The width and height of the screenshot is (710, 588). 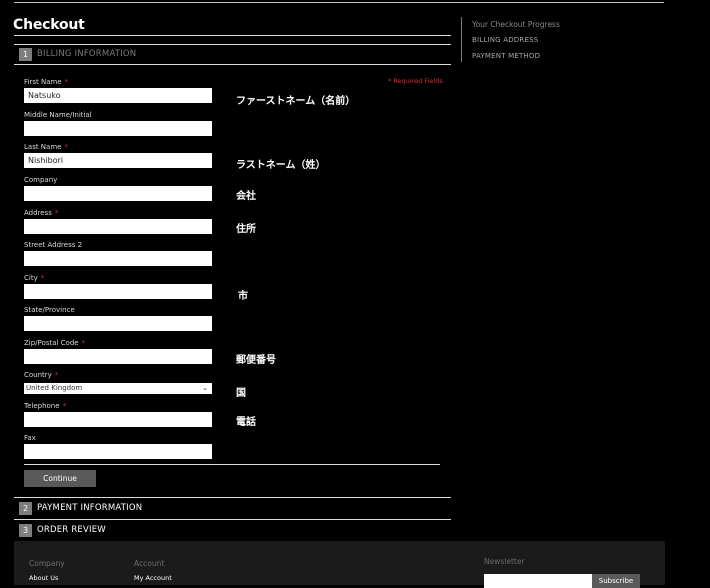 I want to click on country-annotation: 国, so click(x=241, y=393).